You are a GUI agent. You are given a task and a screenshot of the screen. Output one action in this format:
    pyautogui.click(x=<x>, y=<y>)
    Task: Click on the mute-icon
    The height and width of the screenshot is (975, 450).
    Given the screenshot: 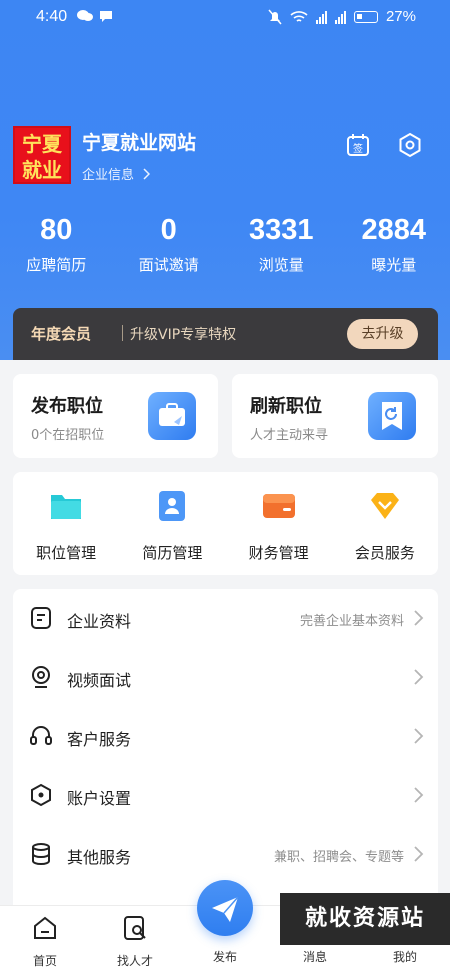 What is the action you would take?
    pyautogui.click(x=275, y=16)
    